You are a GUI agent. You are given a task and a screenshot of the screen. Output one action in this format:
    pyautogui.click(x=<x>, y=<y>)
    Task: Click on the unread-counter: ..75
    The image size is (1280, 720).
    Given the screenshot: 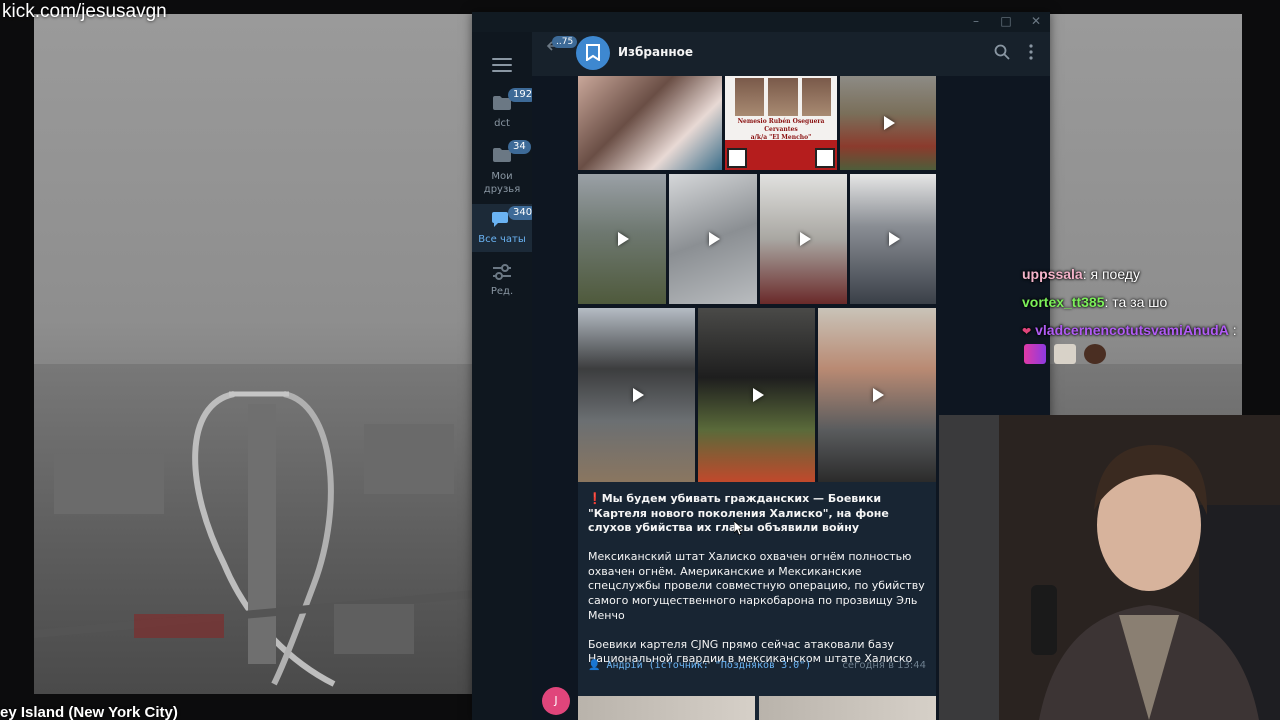 What is the action you would take?
    pyautogui.click(x=565, y=42)
    